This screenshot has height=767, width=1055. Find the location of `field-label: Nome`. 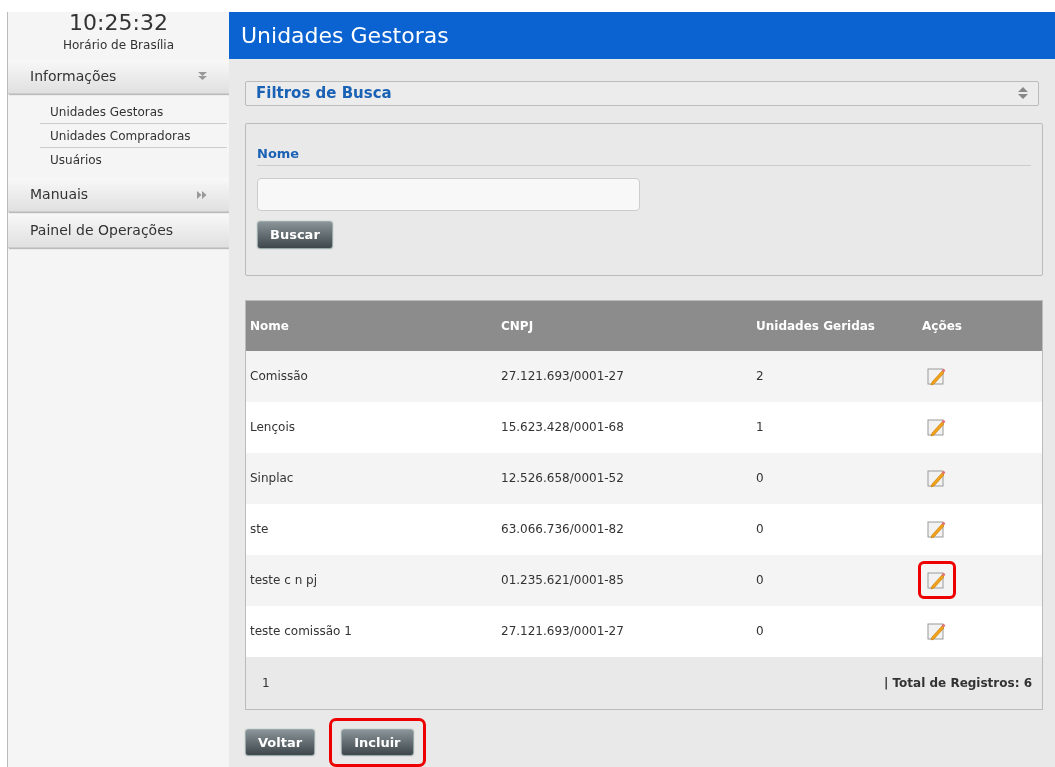

field-label: Nome is located at coordinates (644, 154).